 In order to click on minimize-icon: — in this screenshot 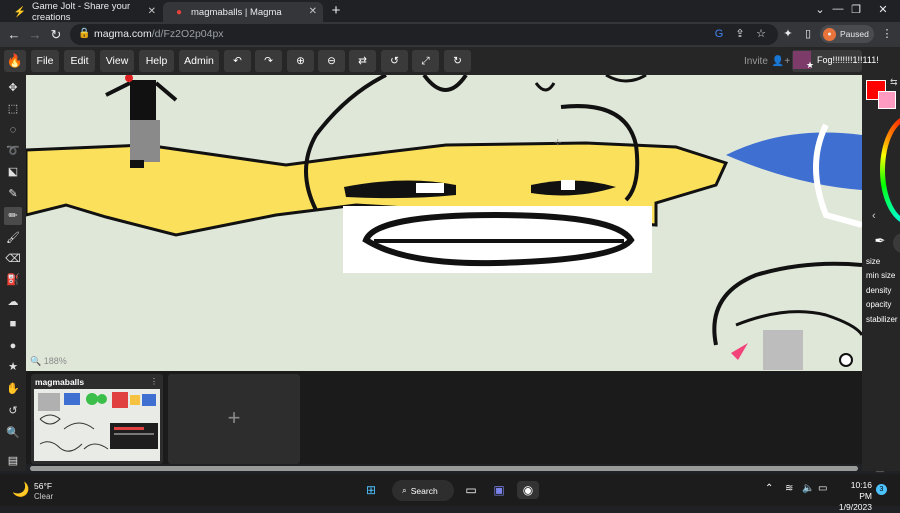, I will do `click(838, 9)`.